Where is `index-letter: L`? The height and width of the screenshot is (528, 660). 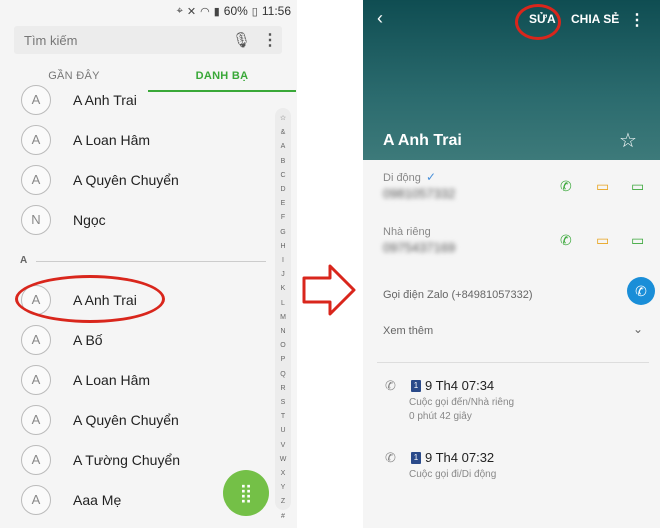 index-letter: L is located at coordinates (283, 304).